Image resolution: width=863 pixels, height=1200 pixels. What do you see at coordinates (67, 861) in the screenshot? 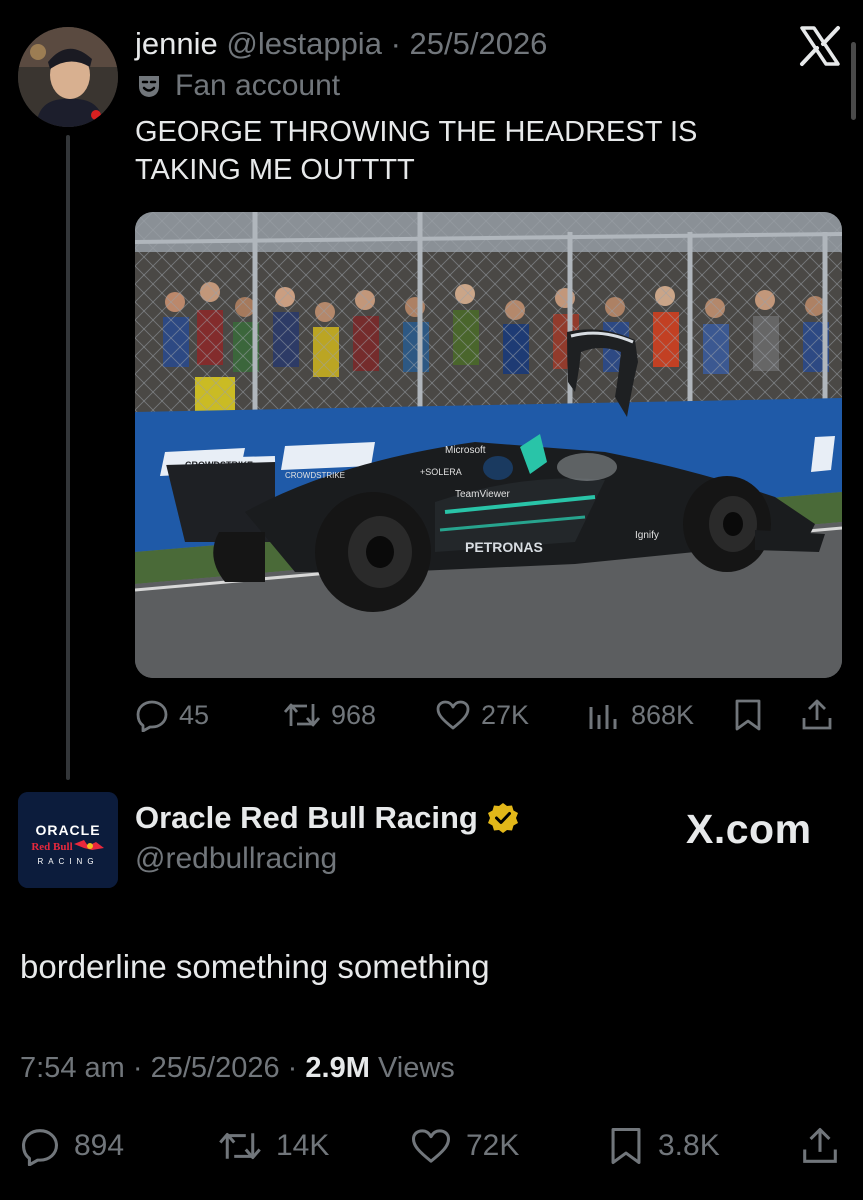
I see `avatar-text-racing: RACING` at bounding box center [67, 861].